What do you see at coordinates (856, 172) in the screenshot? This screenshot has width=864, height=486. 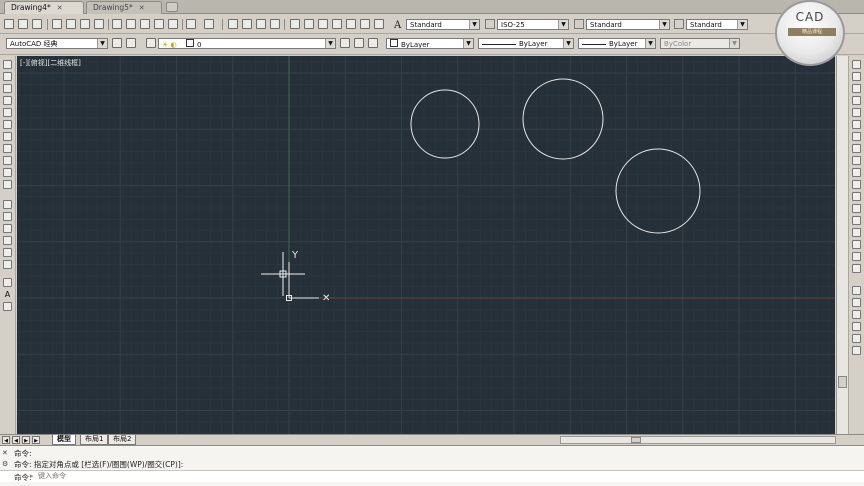 I see `trim-icon` at bounding box center [856, 172].